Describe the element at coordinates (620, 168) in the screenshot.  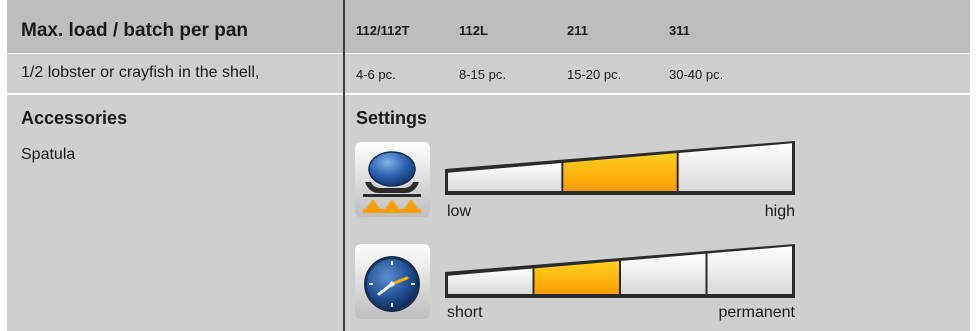
I see `intensity-scale-bar` at that location.